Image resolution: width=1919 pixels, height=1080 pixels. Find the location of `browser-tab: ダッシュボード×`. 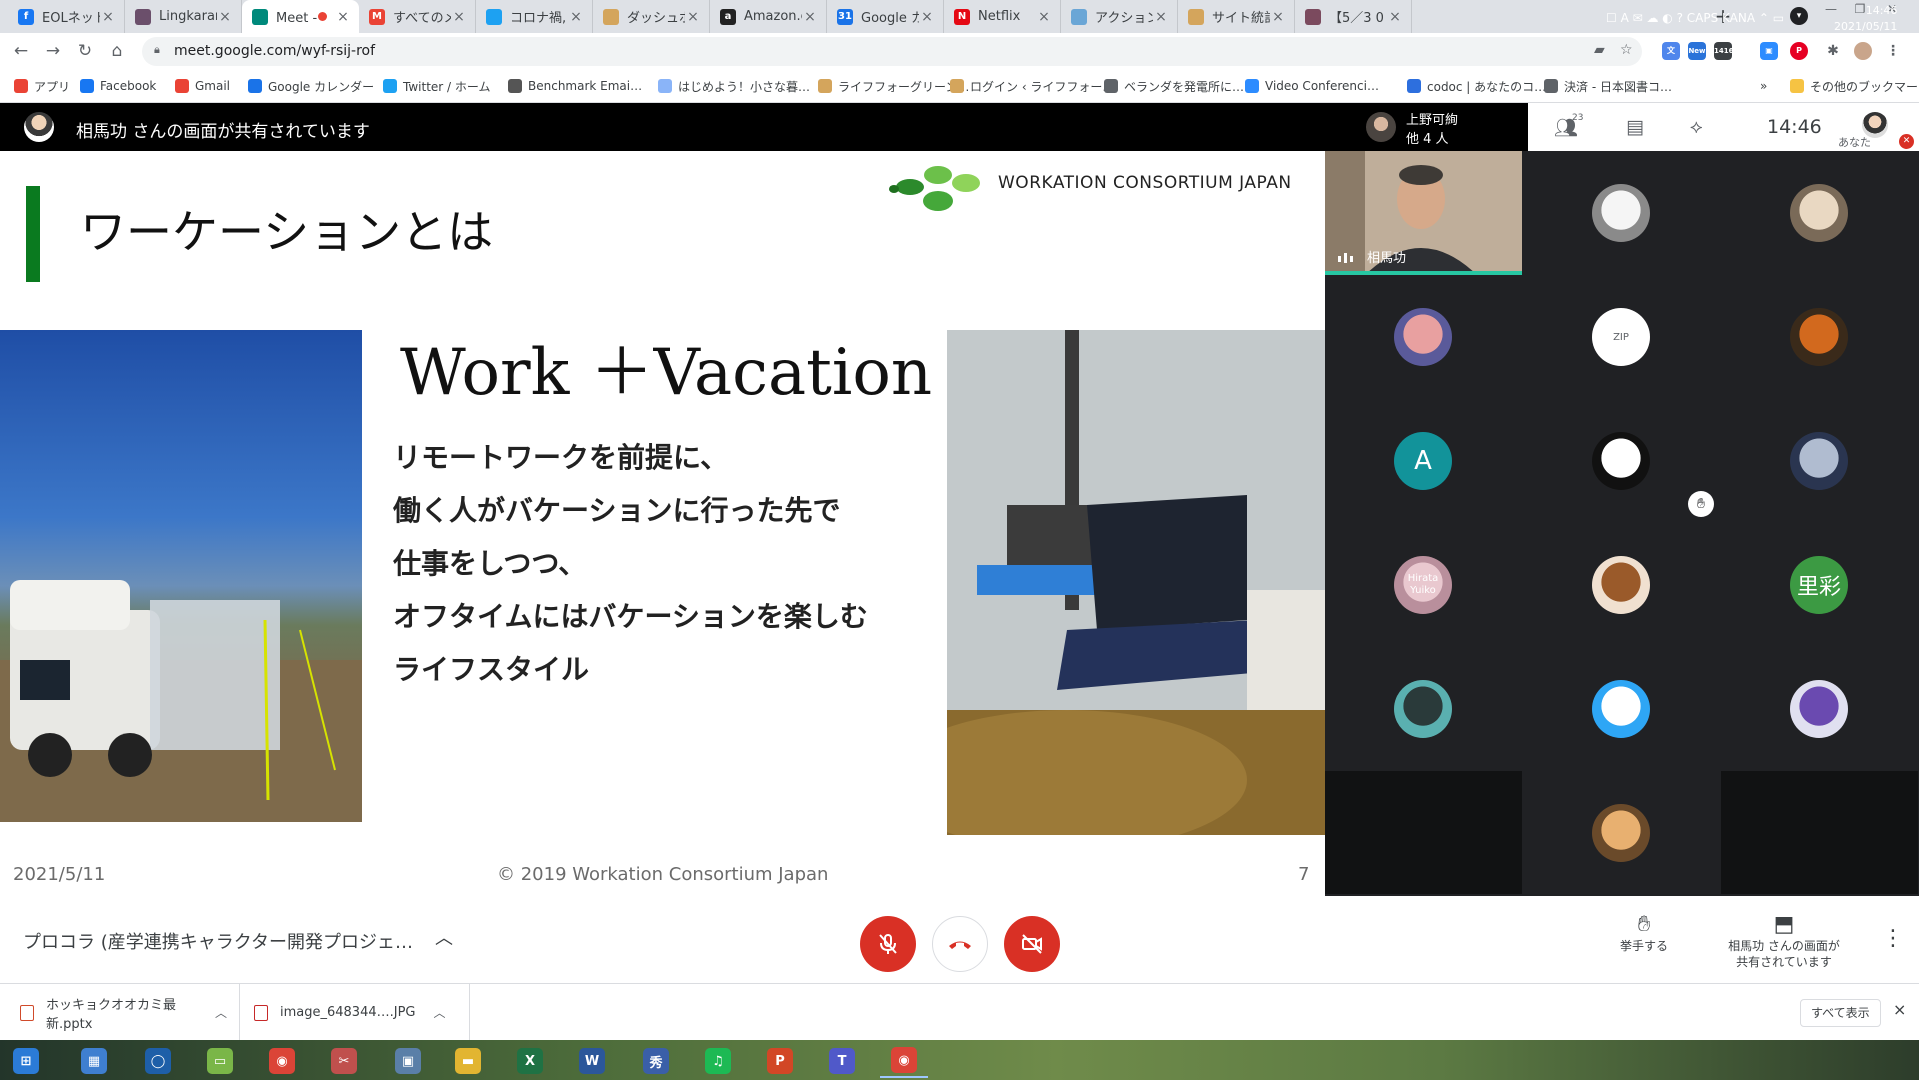

browser-tab: ダッシュボード× is located at coordinates (651, 16).